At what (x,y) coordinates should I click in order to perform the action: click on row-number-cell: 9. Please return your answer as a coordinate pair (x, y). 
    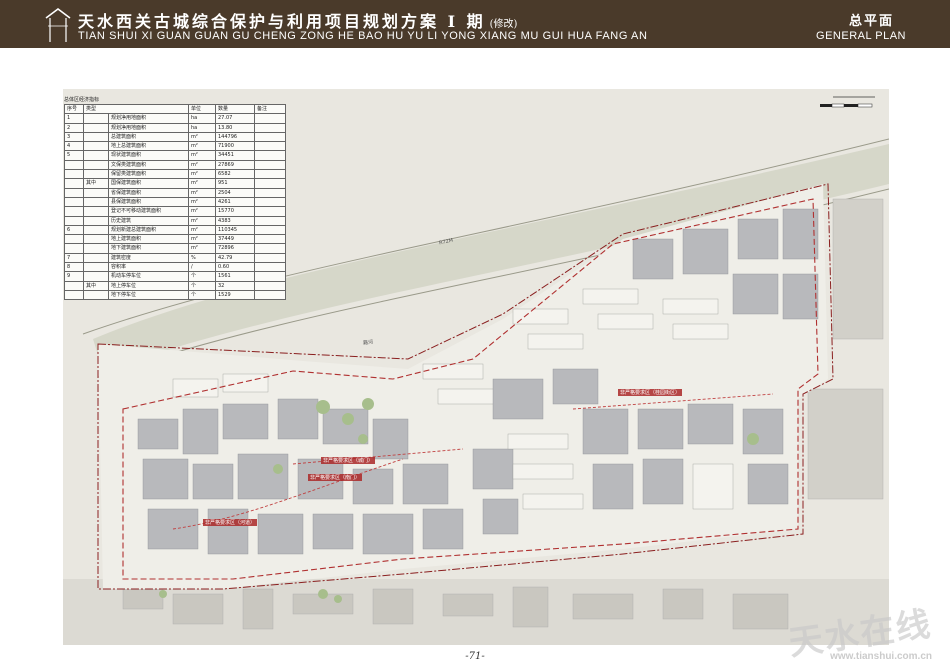
    Looking at the image, I should click on (74, 276).